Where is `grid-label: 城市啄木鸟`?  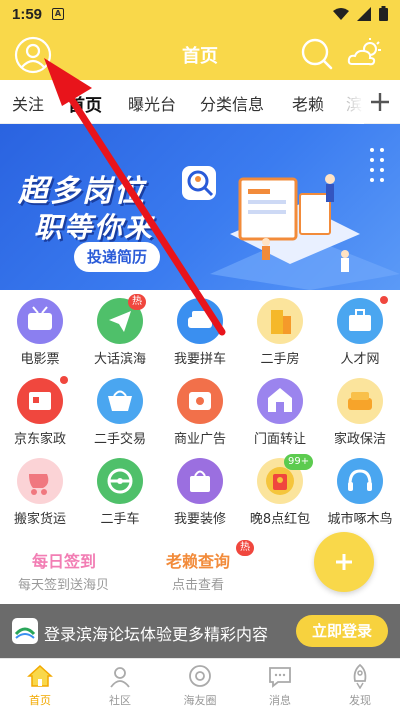 grid-label: 城市啄木鸟 is located at coordinates (360, 519).